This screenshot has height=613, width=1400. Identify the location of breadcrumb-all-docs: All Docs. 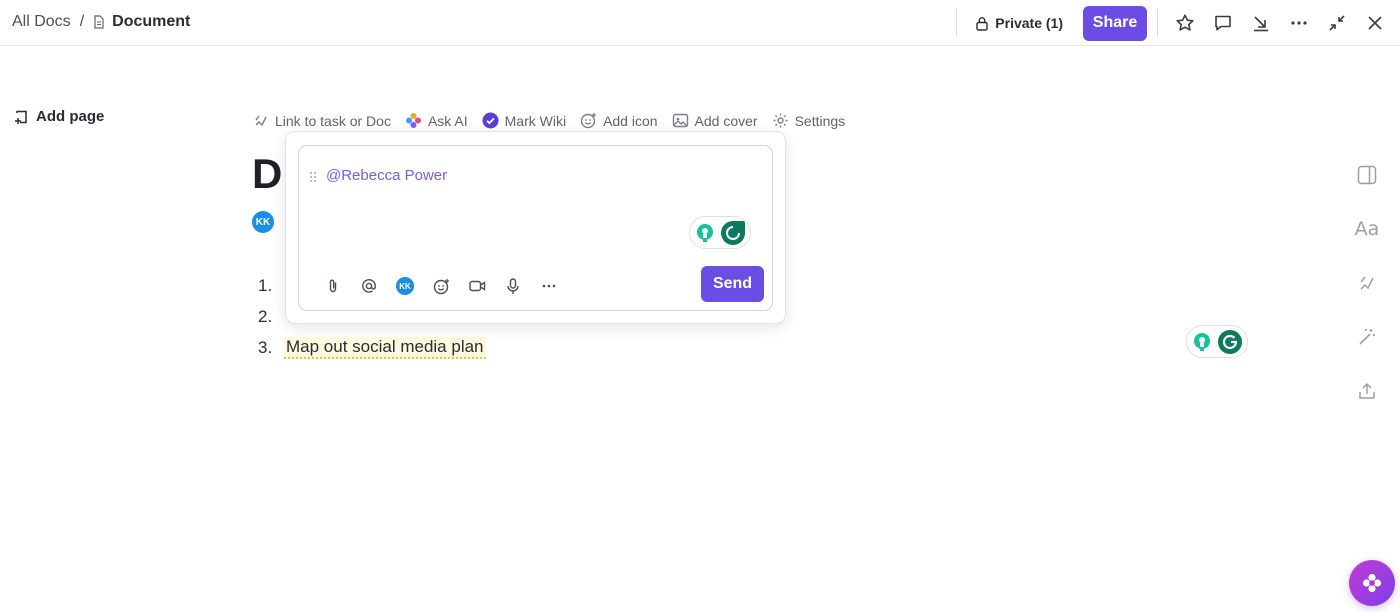
(41, 22).